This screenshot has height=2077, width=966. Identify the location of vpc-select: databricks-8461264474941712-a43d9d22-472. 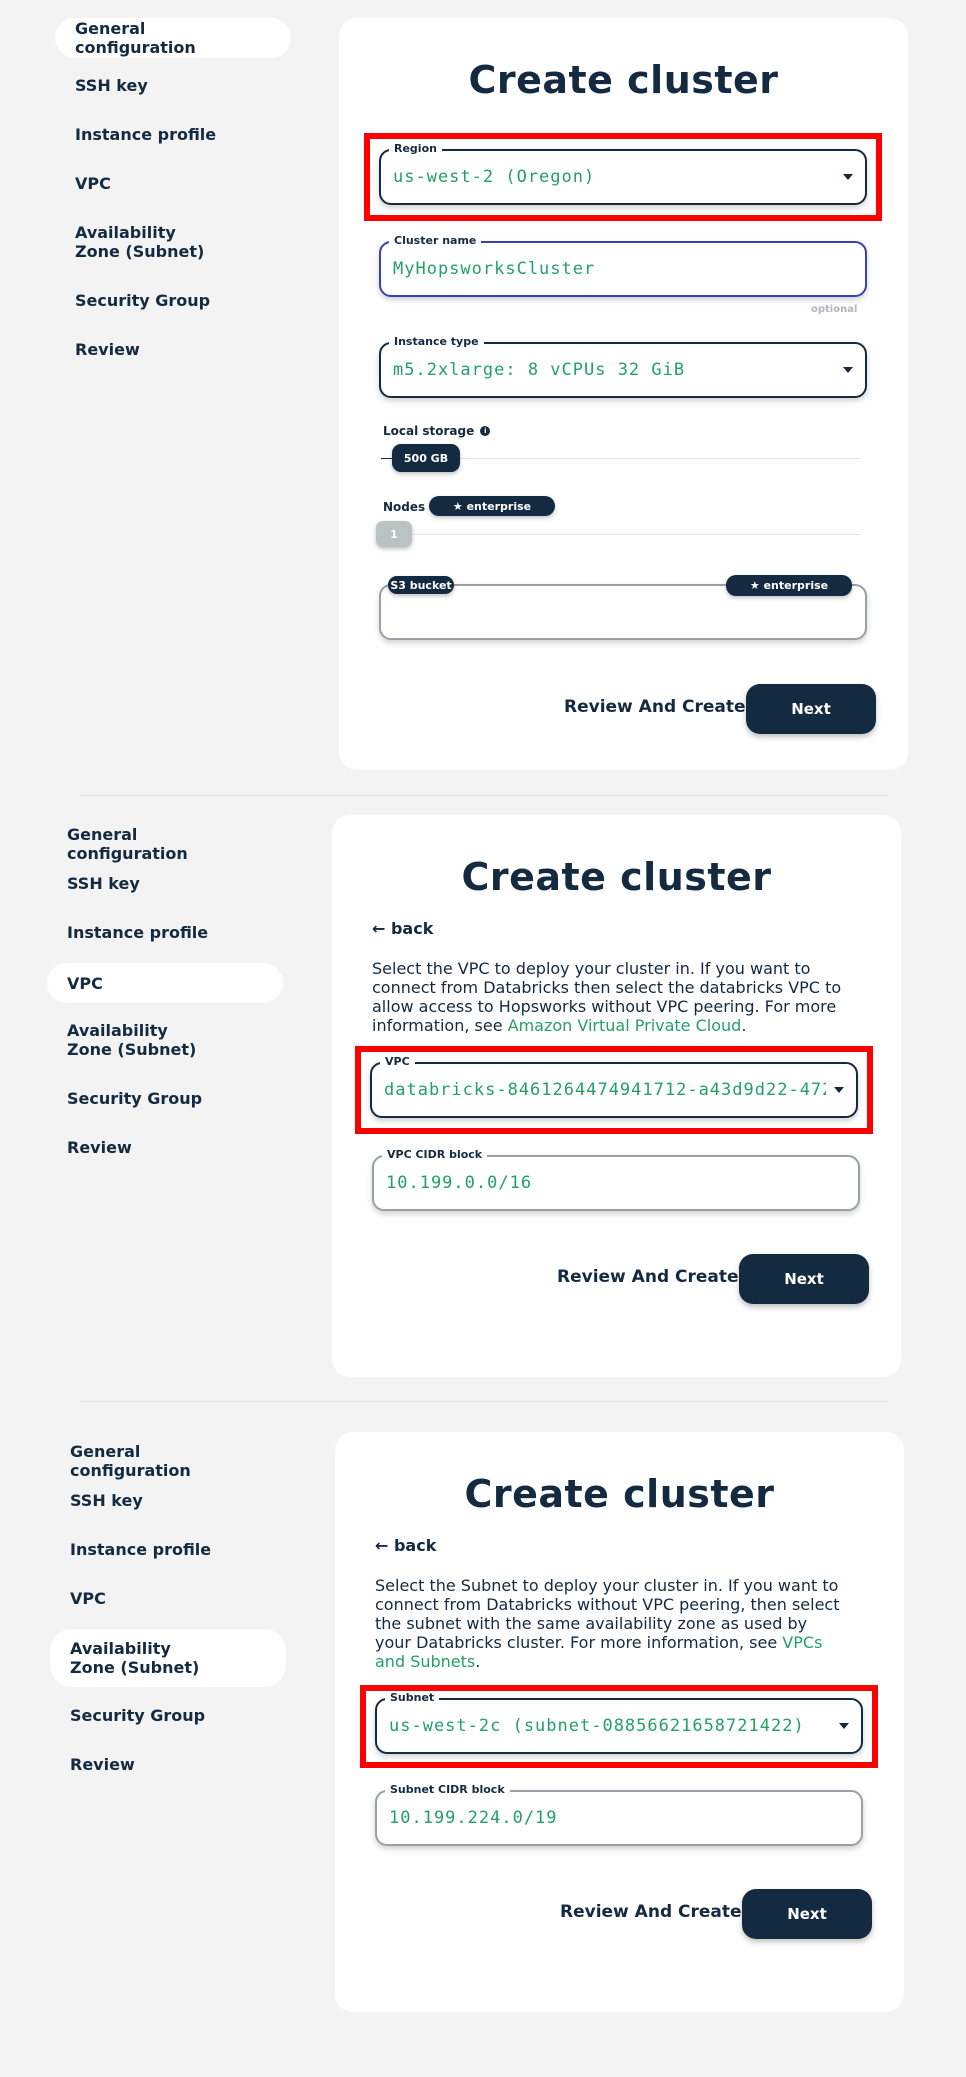
(614, 1090).